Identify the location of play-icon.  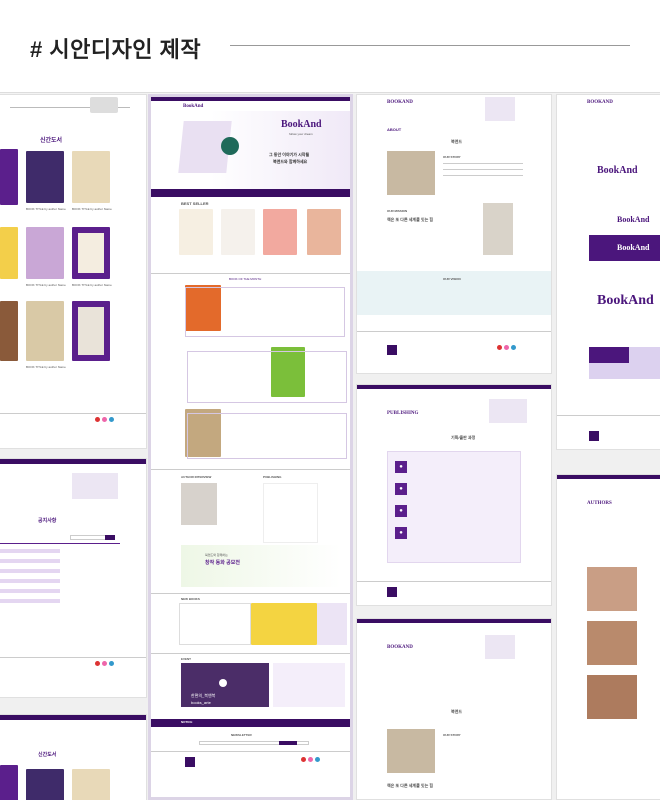
(223, 683).